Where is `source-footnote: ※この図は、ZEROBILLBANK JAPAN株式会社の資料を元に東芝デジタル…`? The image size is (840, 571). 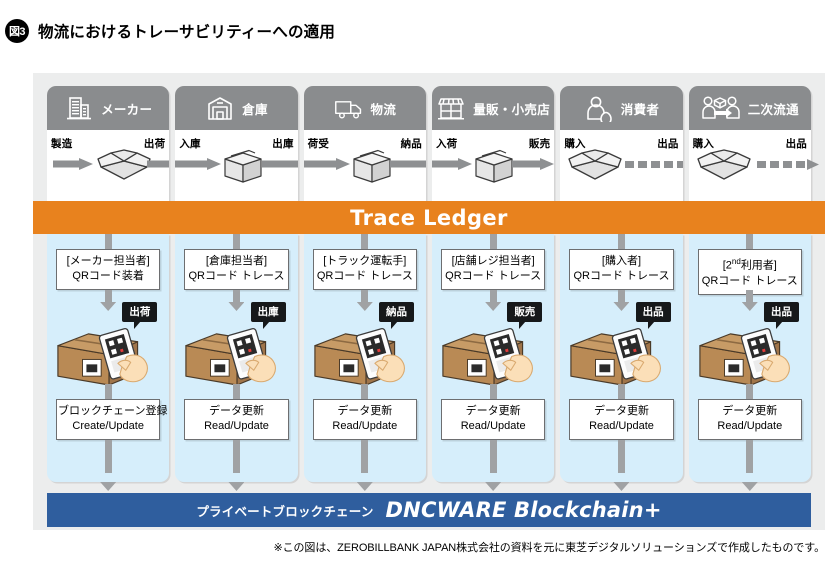 source-footnote: ※この図は、ZEROBILLBANK JAPAN株式会社の資料を元に東芝デジタル… is located at coordinates (549, 548).